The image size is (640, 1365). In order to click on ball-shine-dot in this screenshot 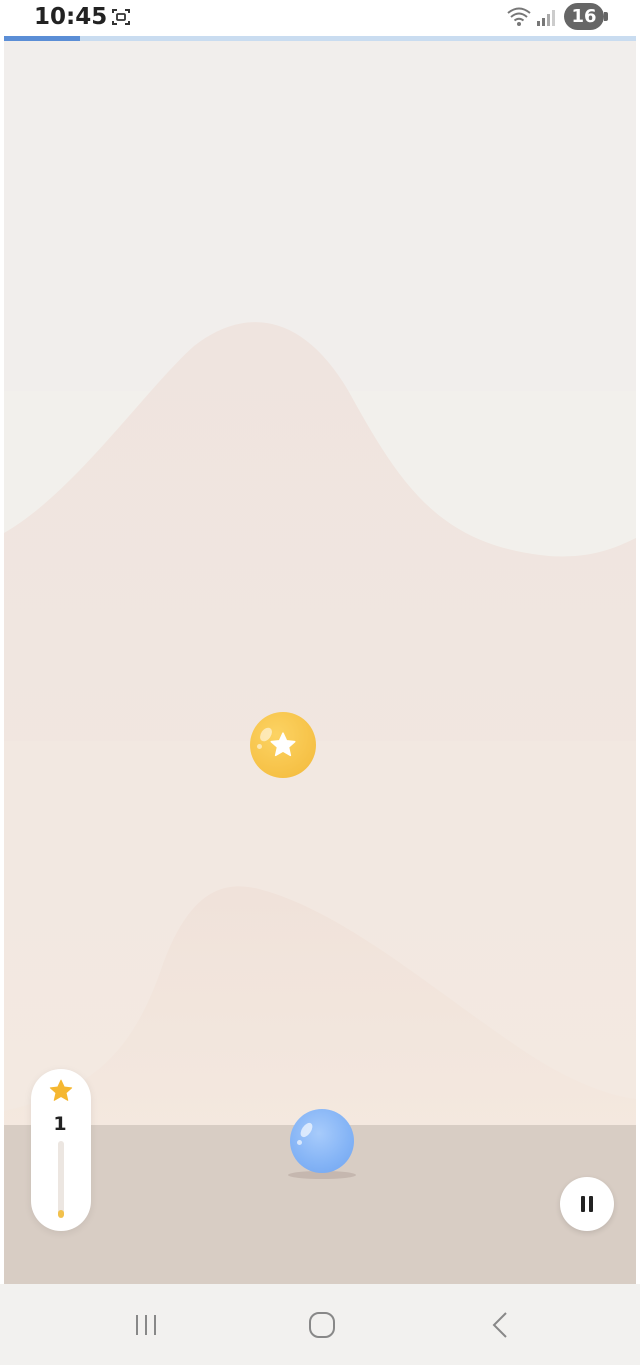, I will do `click(299, 1142)`.